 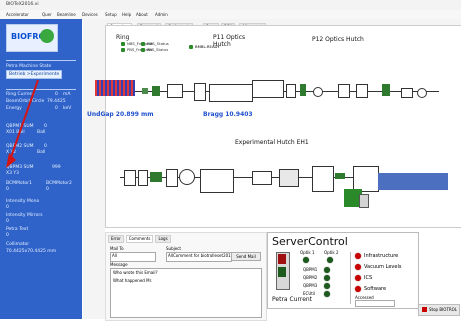 I want to click on menu-quer: Quer, so click(x=47, y=14).